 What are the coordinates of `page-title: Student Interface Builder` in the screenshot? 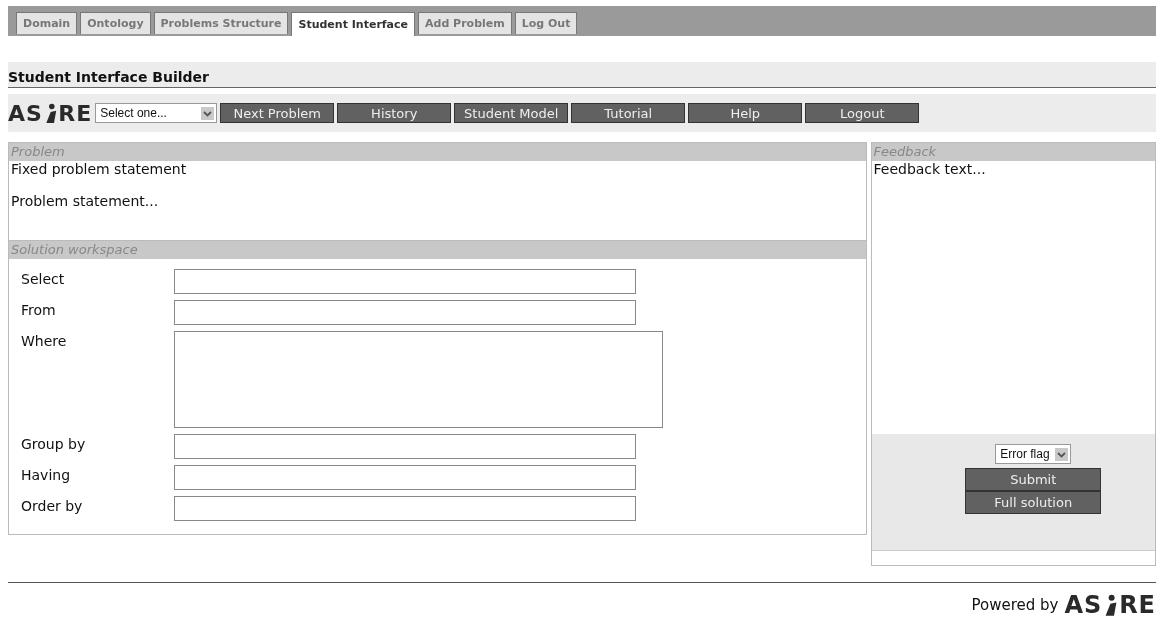 It's located at (582, 75).